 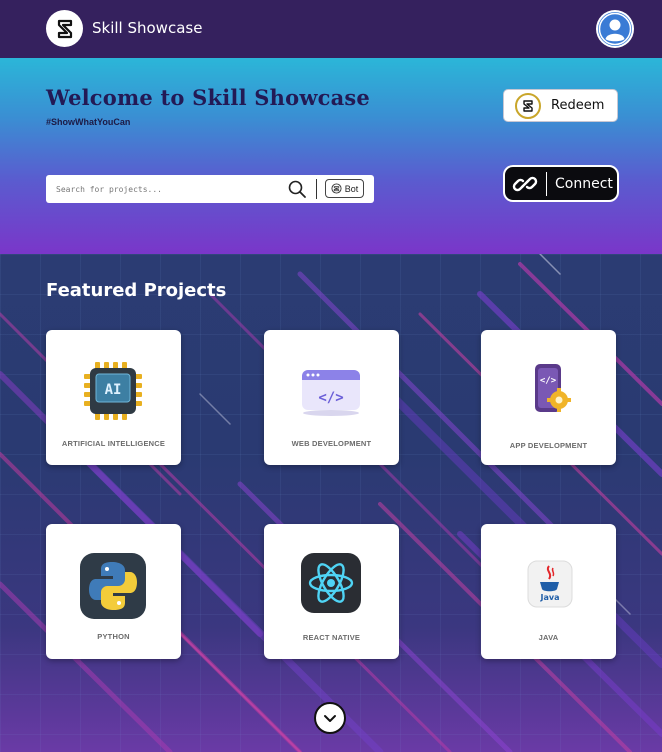 I want to click on svg-text: AI, so click(x=113, y=390).